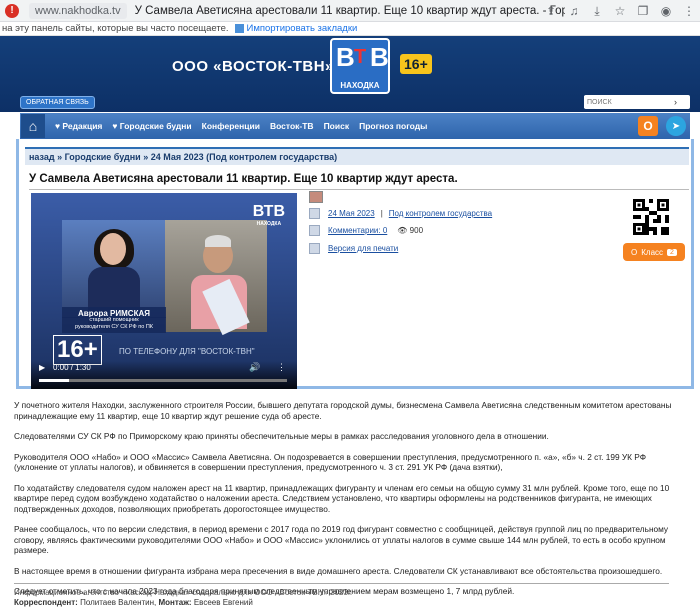 This screenshot has height=614, width=700. I want to click on logo-letter-3: В, so click(379, 57).